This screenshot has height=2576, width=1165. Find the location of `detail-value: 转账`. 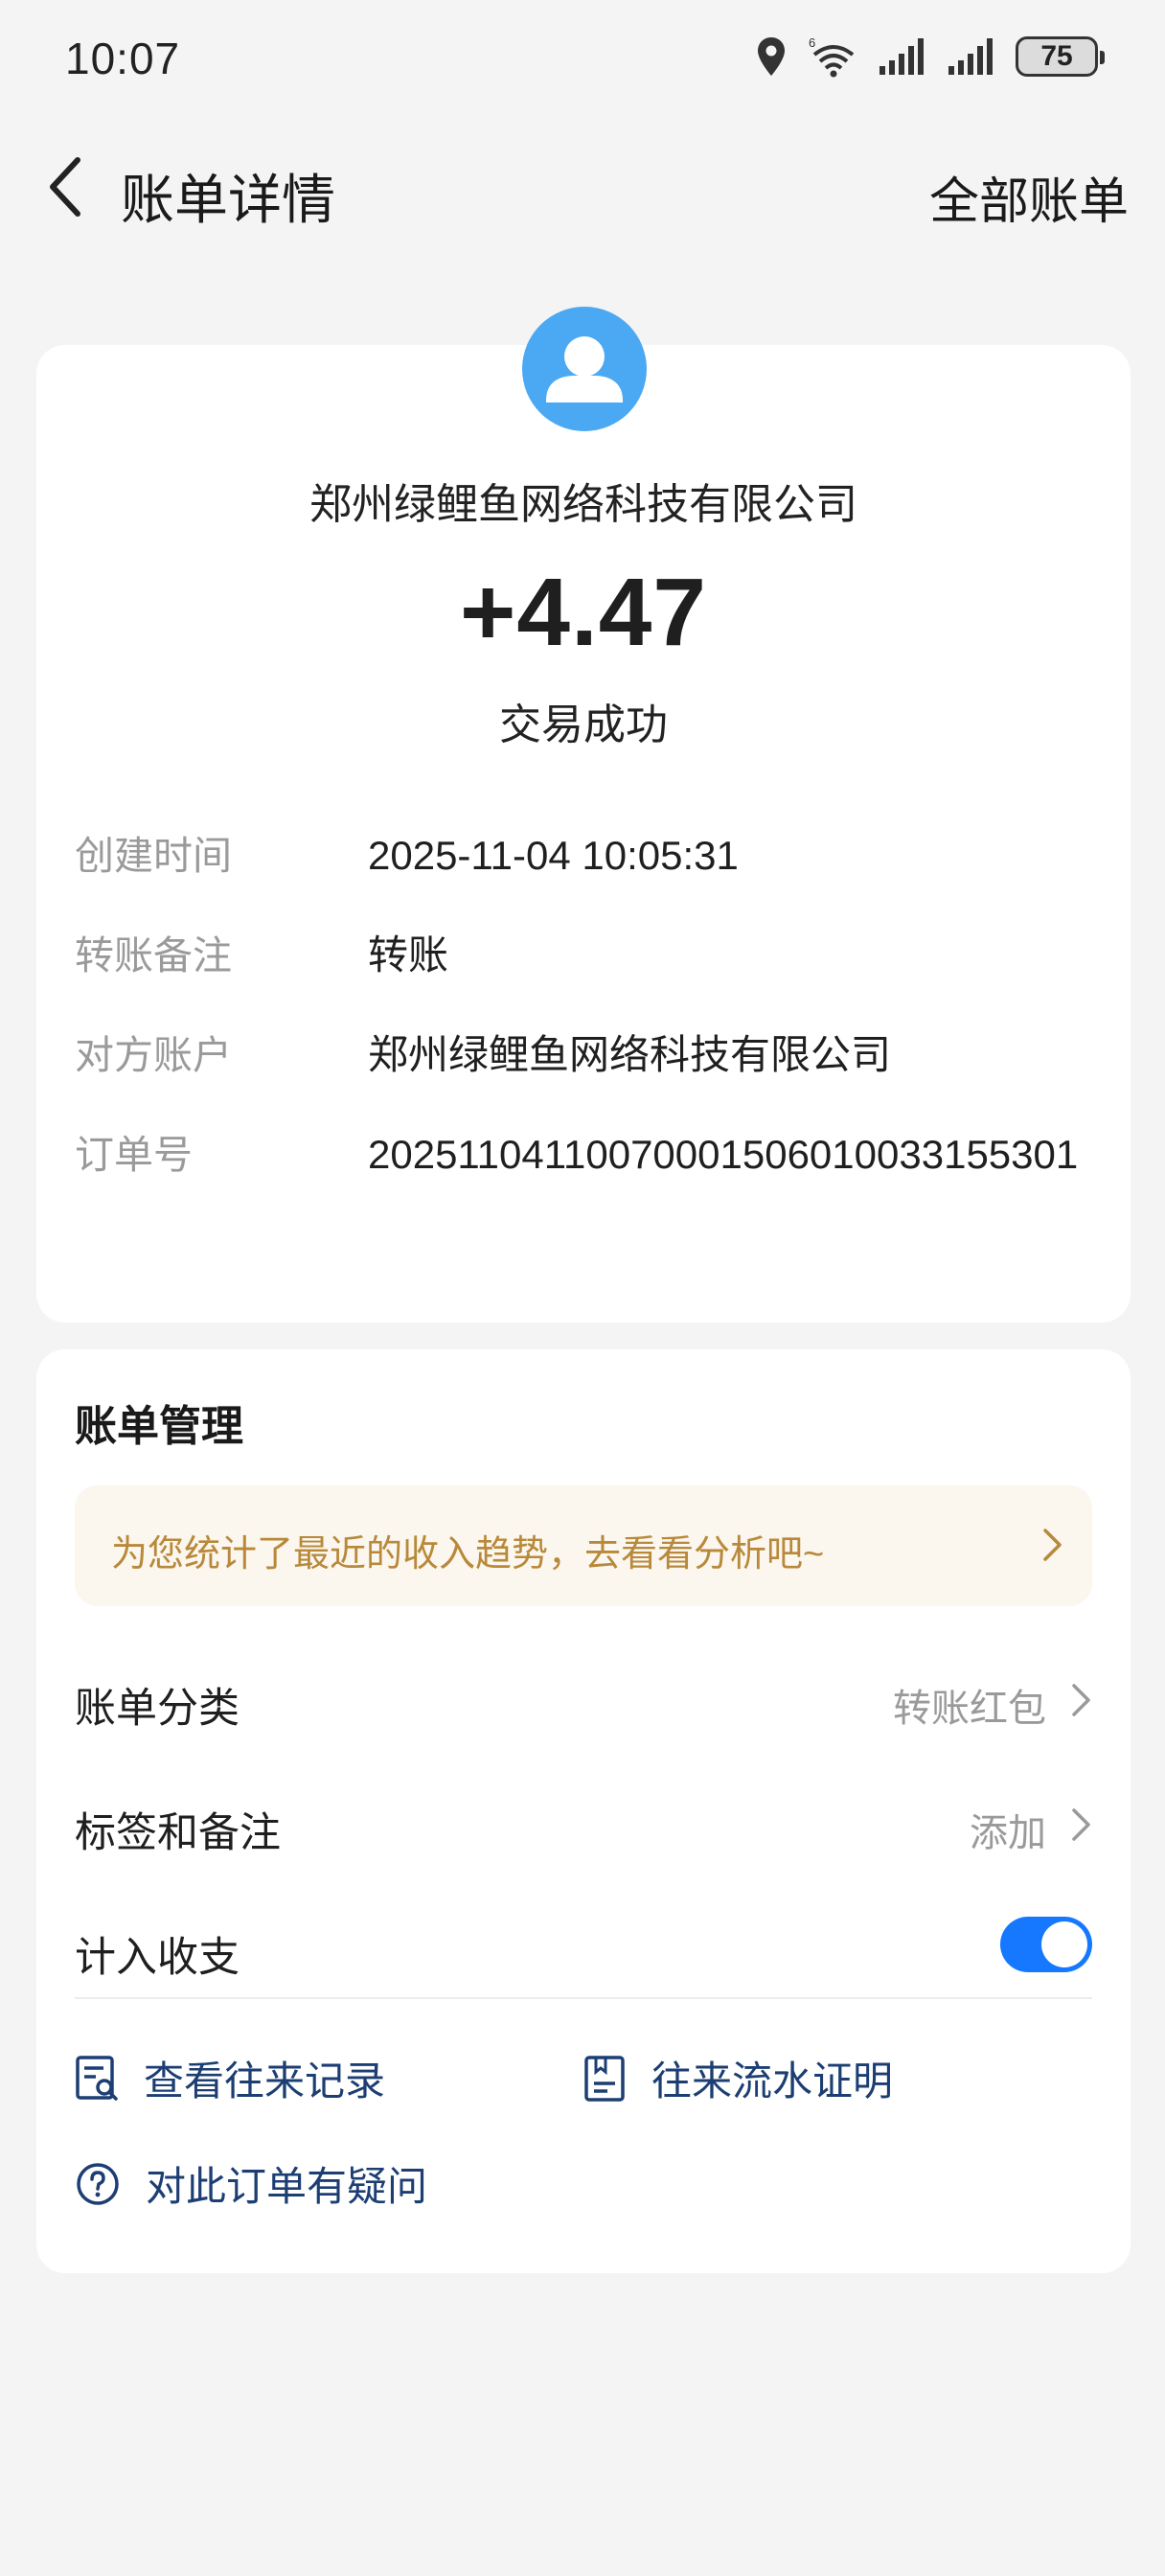

detail-value: 转账 is located at coordinates (408, 955).